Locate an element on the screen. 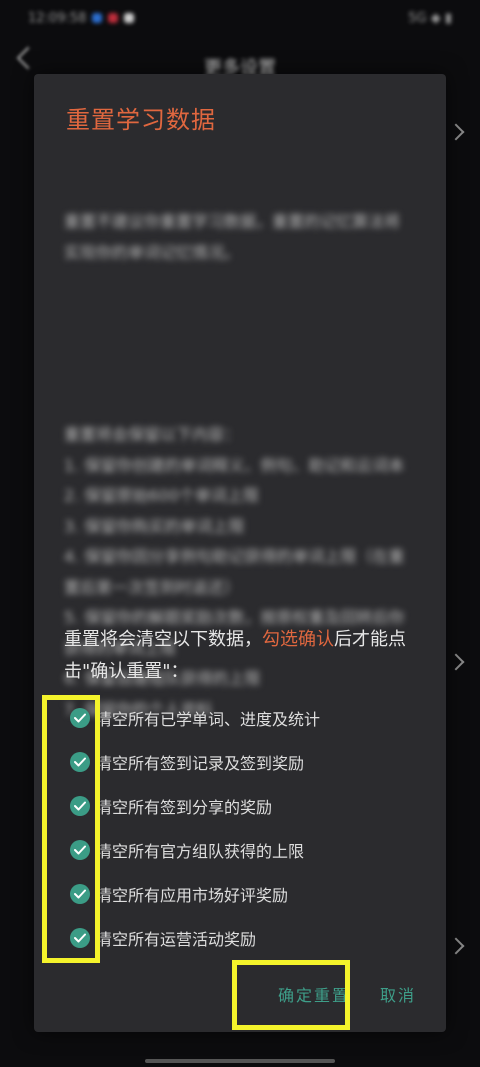 This screenshot has height=1067, width=480. checklist-item: 清空所有已学单词、进度及统计 is located at coordinates (250, 718).